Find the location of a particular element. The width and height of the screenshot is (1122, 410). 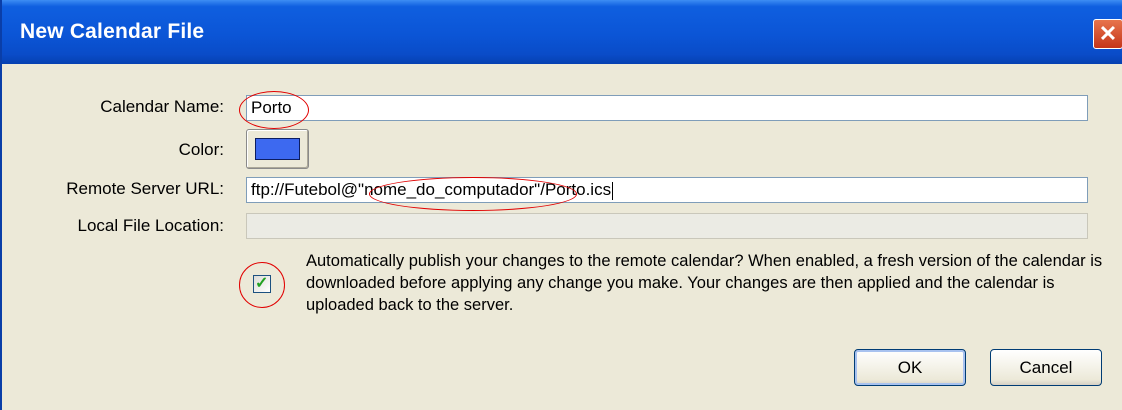

close-icon: ✕ is located at coordinates (1107, 34).